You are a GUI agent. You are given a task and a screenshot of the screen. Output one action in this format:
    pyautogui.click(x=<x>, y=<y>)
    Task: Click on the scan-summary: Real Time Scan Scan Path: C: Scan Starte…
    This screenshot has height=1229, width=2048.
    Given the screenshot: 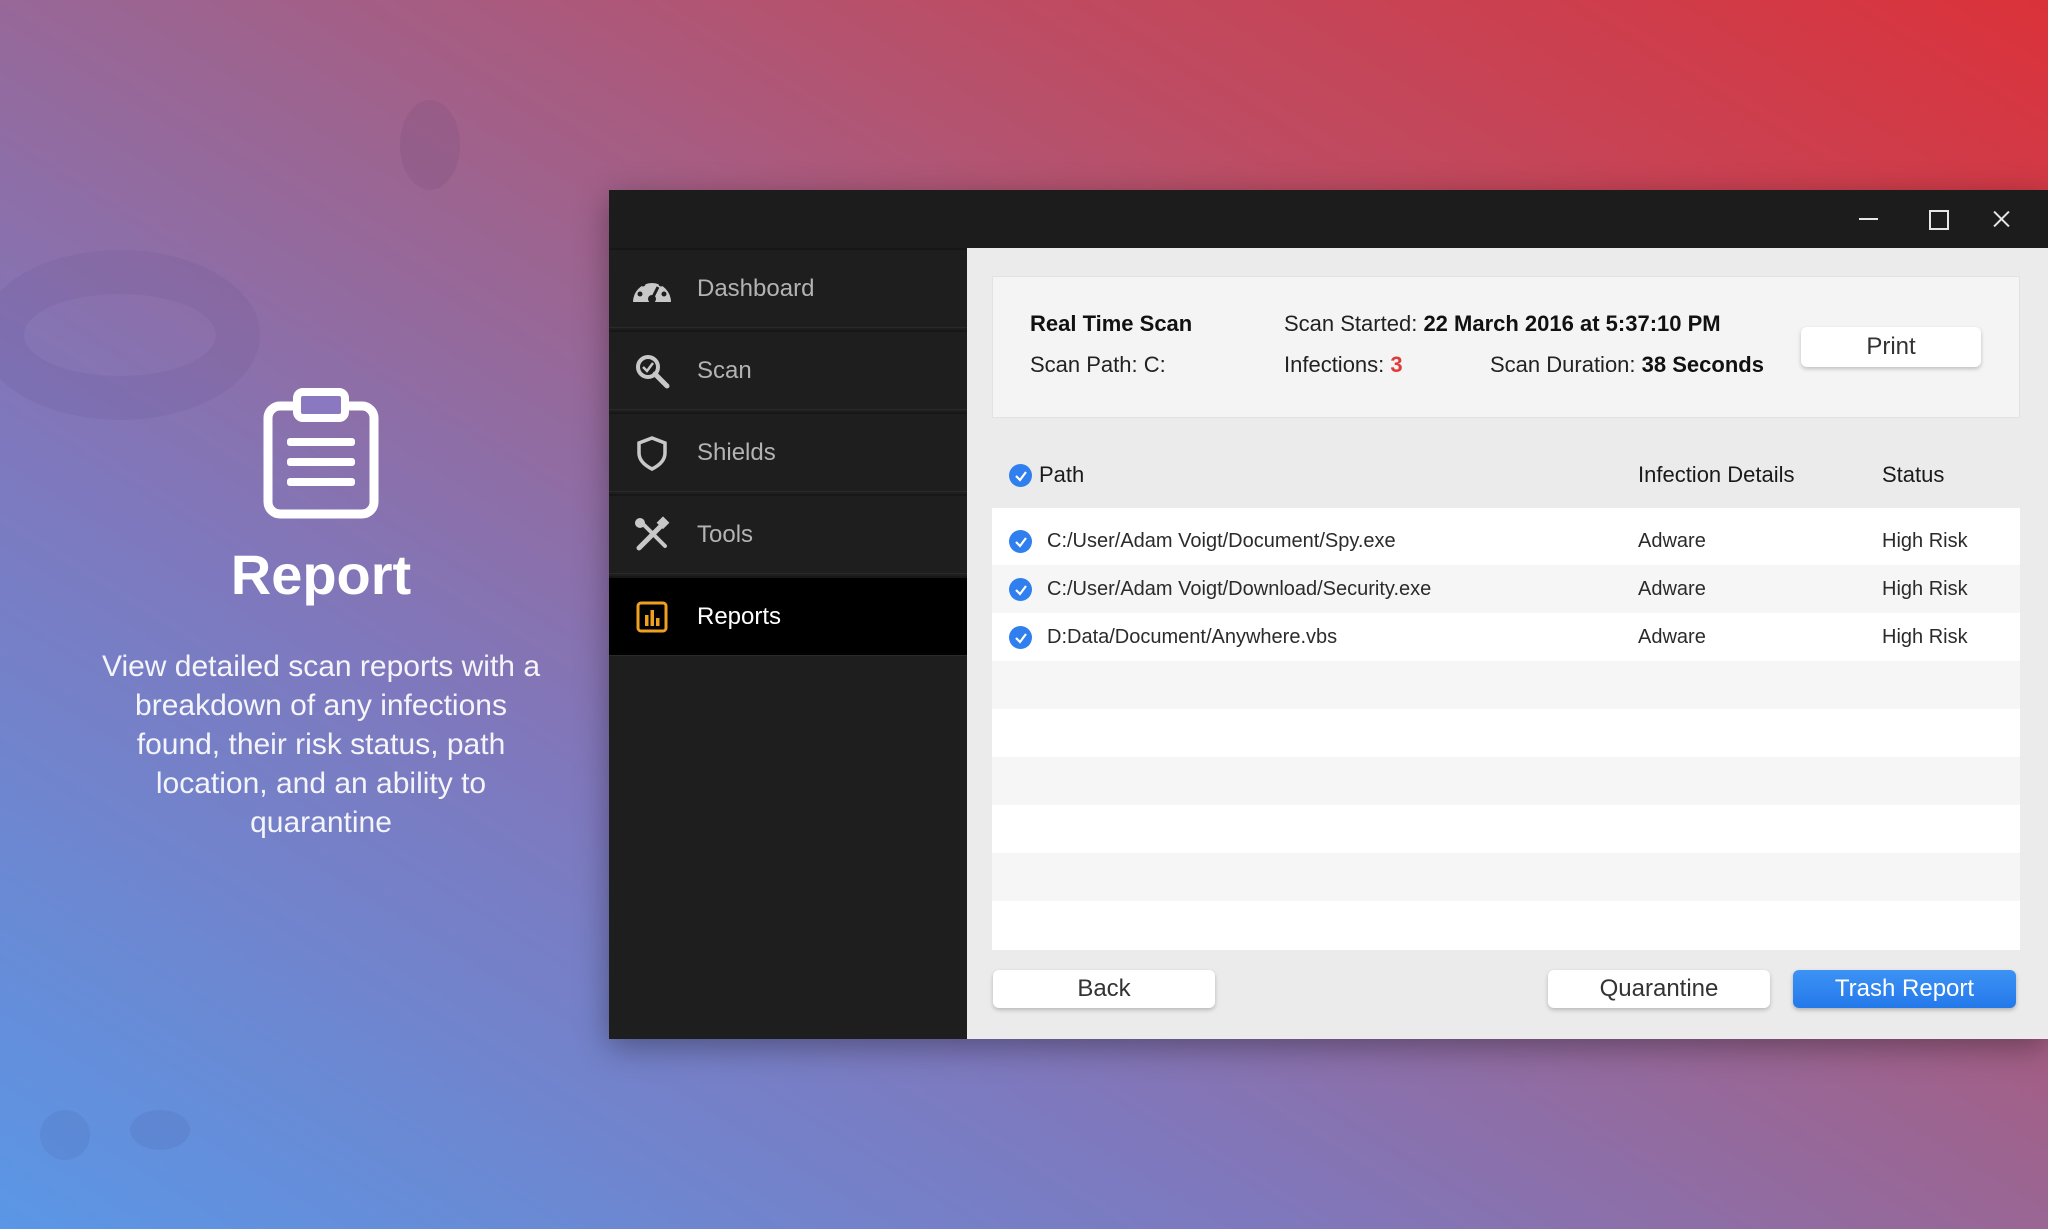 What is the action you would take?
    pyautogui.click(x=1506, y=347)
    